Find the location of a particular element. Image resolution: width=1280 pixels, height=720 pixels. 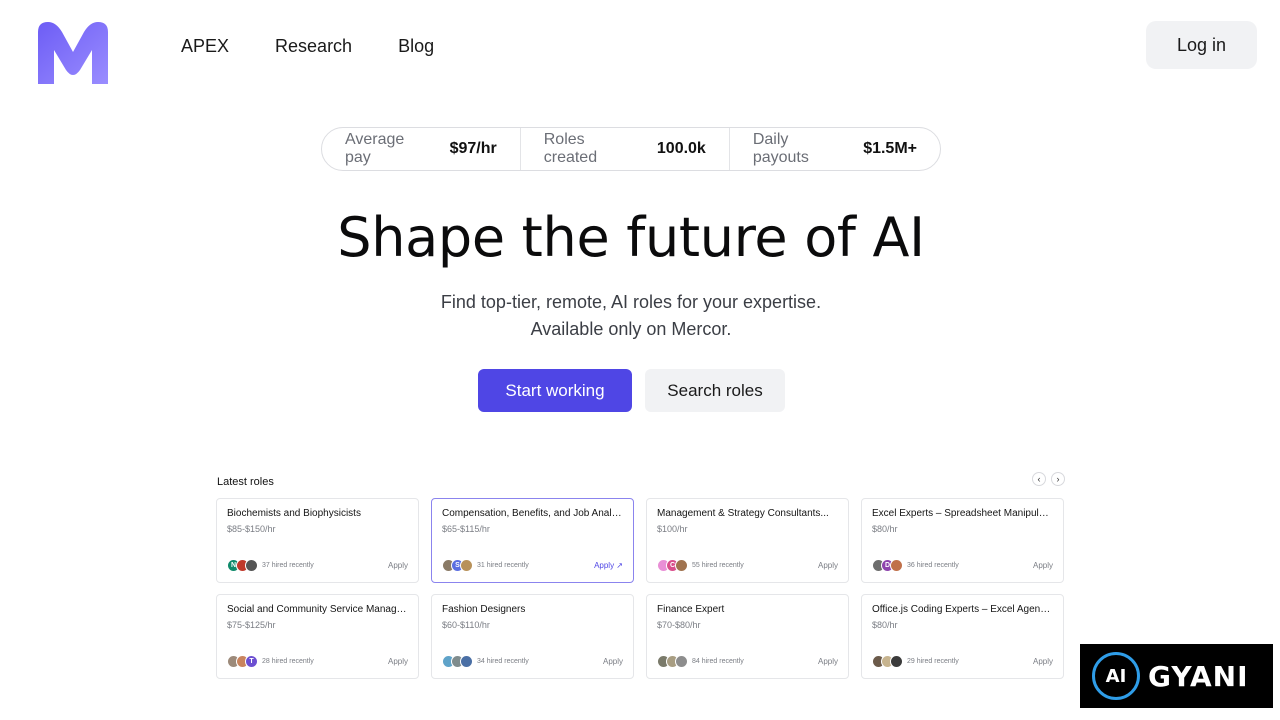

role-card-footer: C 55 hired recently Apply is located at coordinates (747, 565).